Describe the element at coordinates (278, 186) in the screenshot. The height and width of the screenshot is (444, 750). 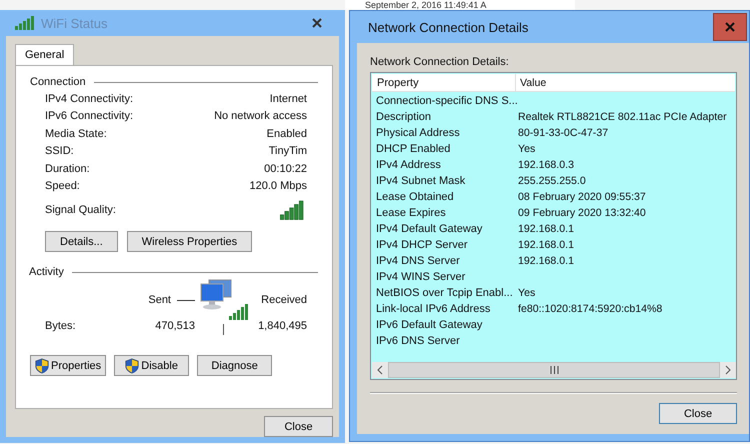
I see `field-value: 120.0 Mbps` at that location.